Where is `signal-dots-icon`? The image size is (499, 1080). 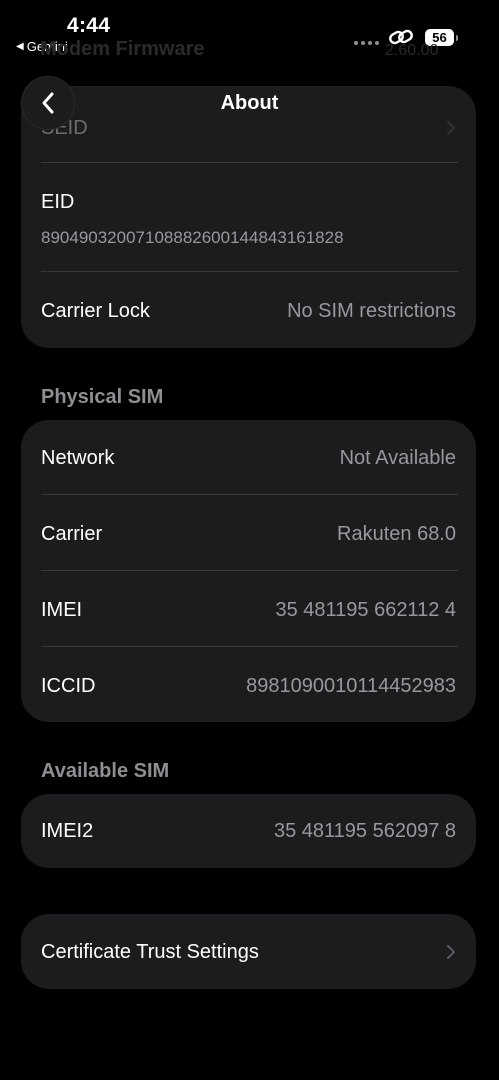 signal-dots-icon is located at coordinates (366, 43).